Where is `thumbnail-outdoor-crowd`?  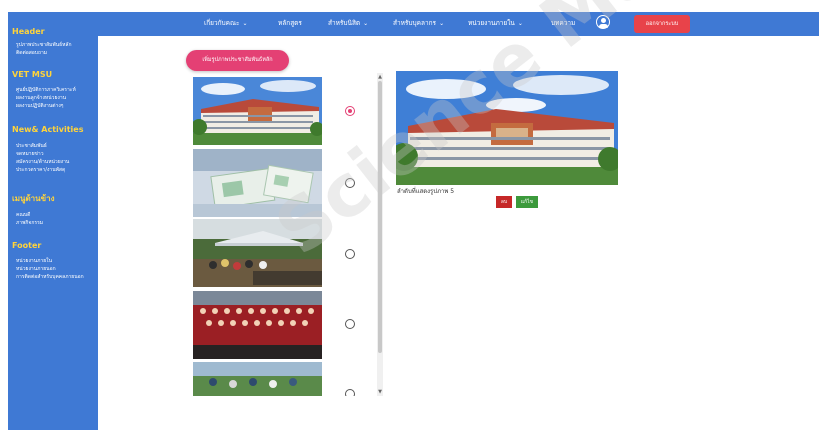 thumbnail-outdoor-crowd is located at coordinates (257, 379).